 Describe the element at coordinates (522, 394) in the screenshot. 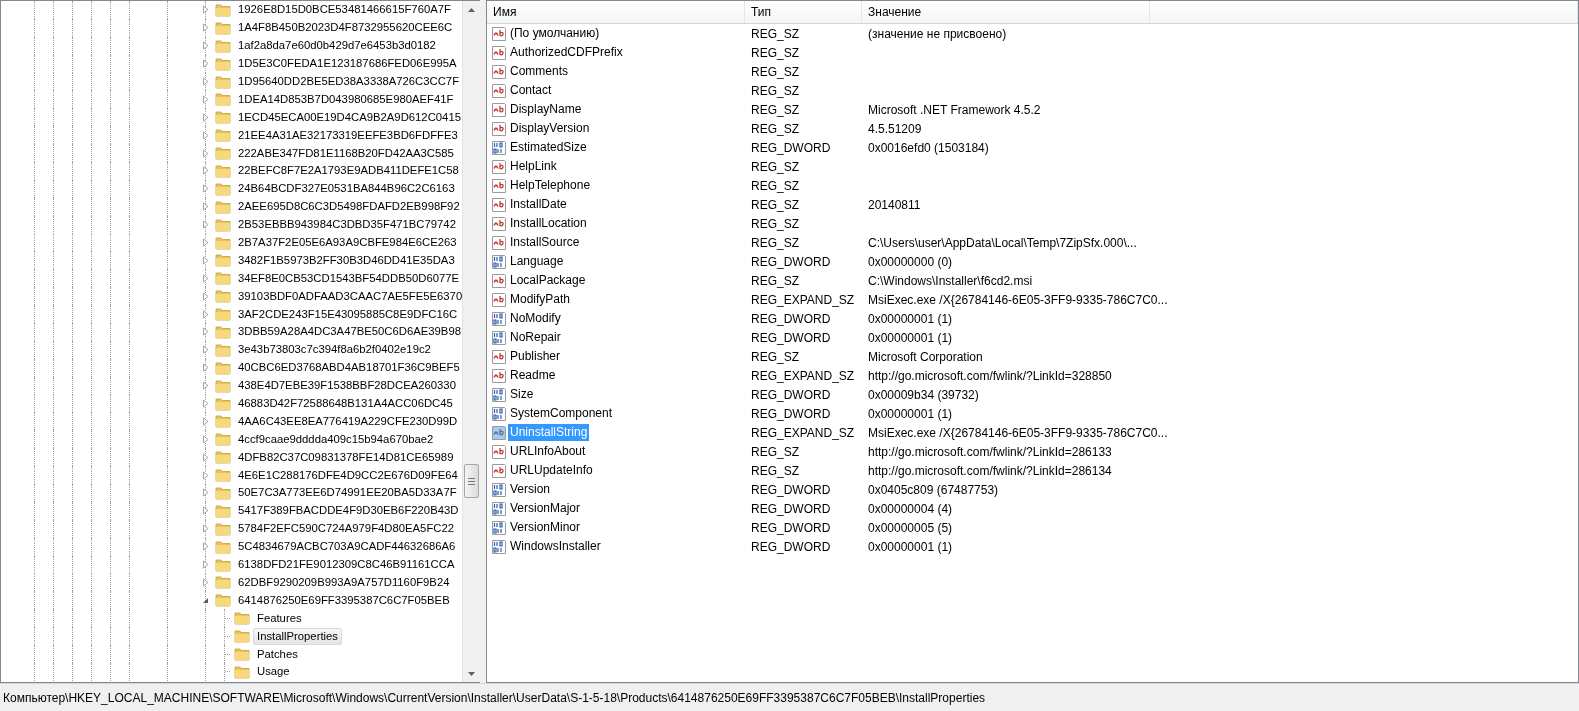

I see `value-name: Size` at that location.